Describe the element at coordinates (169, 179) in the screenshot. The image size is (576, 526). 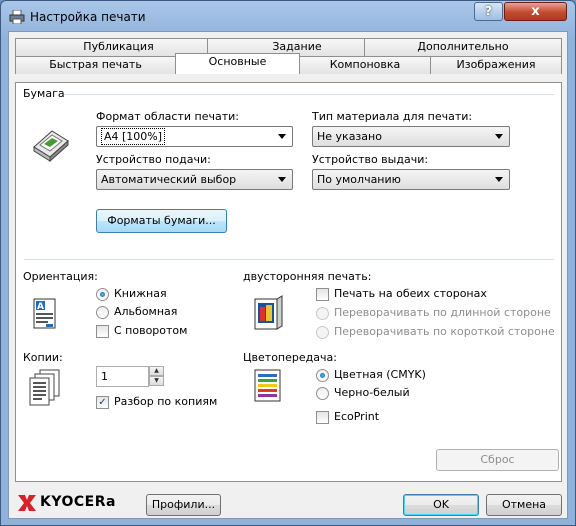
I see `paper-source-value: Автоматический выбор` at that location.